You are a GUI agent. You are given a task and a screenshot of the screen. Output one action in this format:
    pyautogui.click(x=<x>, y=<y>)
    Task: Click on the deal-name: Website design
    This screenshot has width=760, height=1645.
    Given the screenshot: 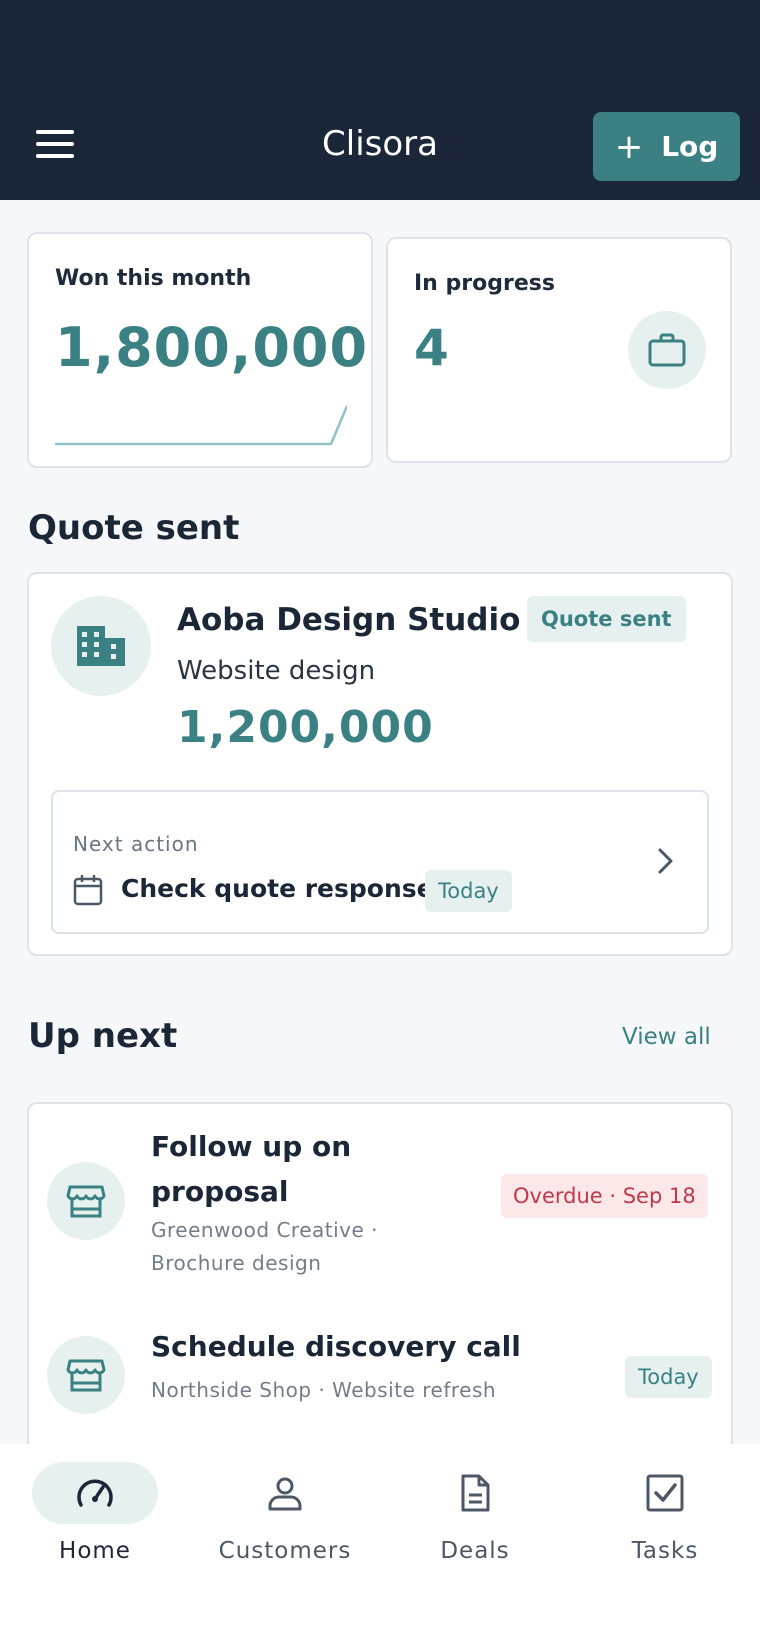 What is the action you would take?
    pyautogui.click(x=276, y=671)
    